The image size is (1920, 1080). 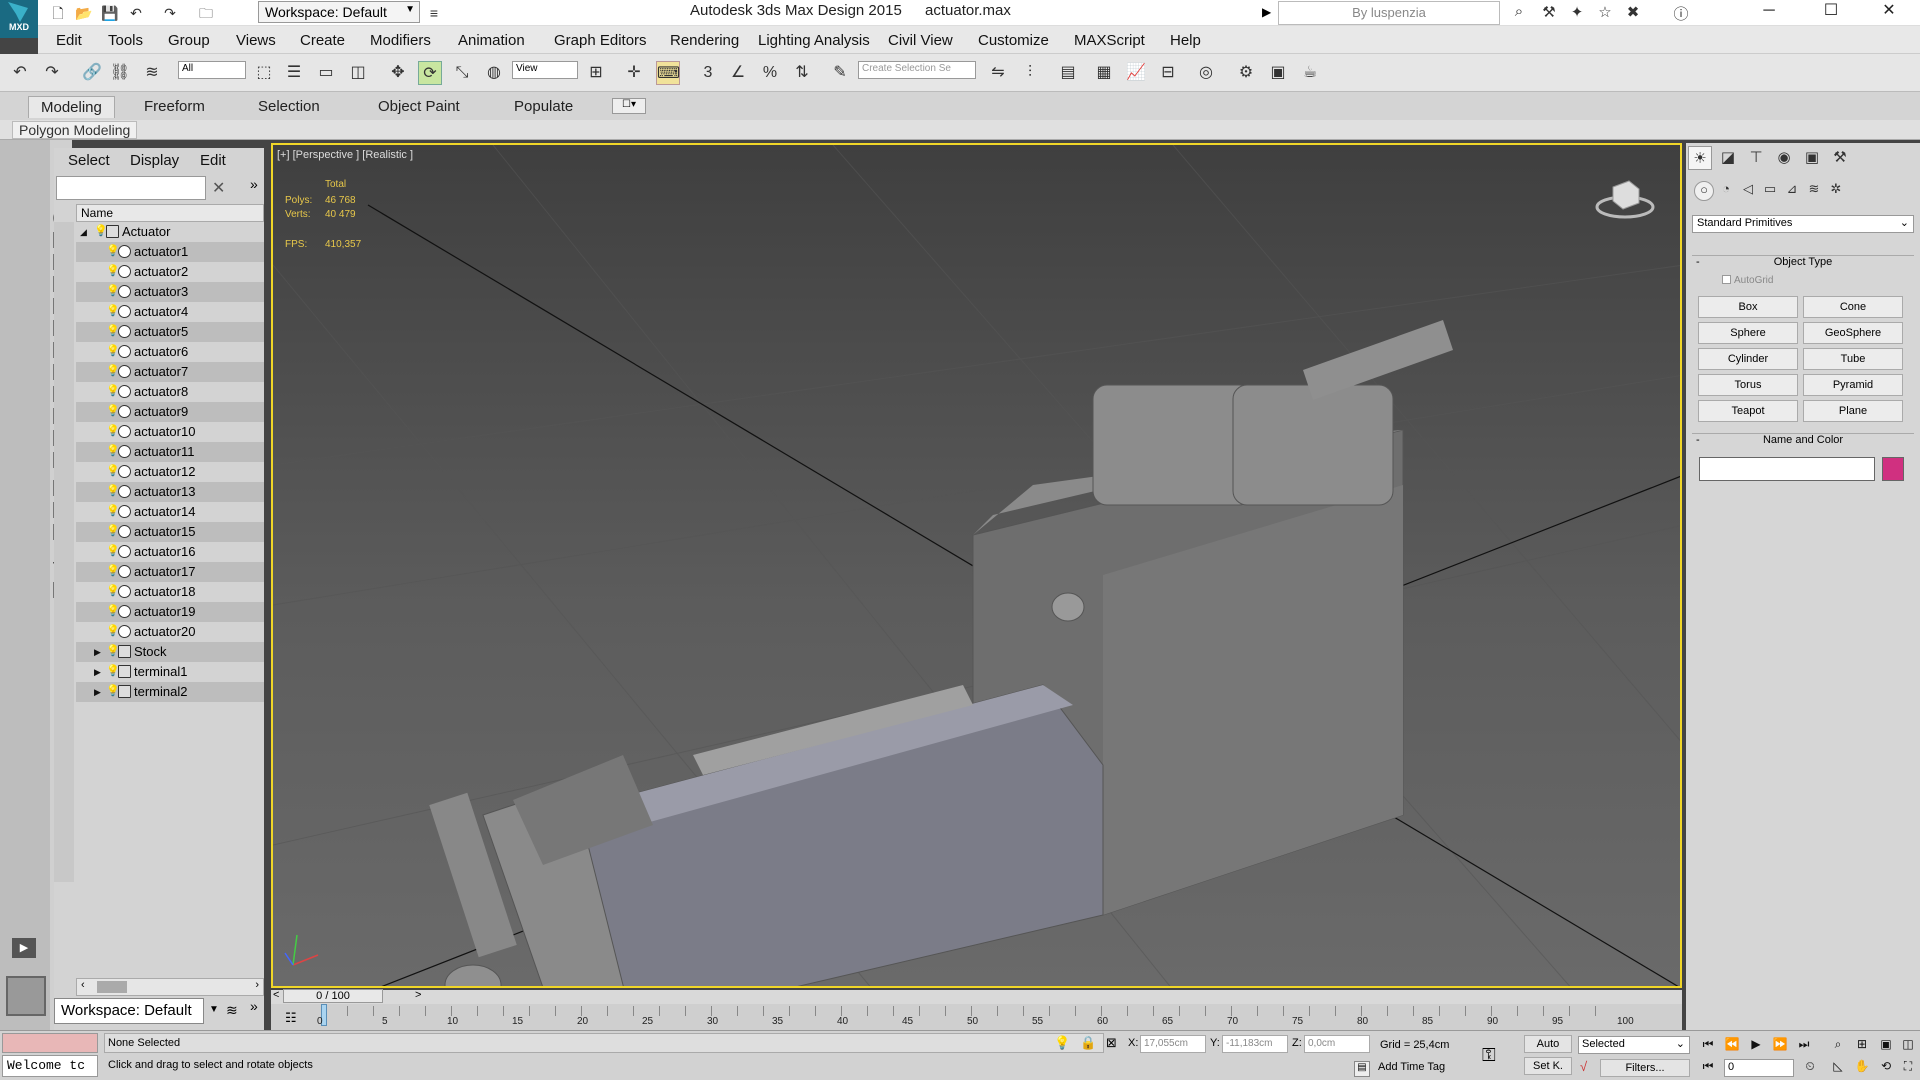 What do you see at coordinates (24, 948) in the screenshot?
I see `expand-layout-icon: ▶` at bounding box center [24, 948].